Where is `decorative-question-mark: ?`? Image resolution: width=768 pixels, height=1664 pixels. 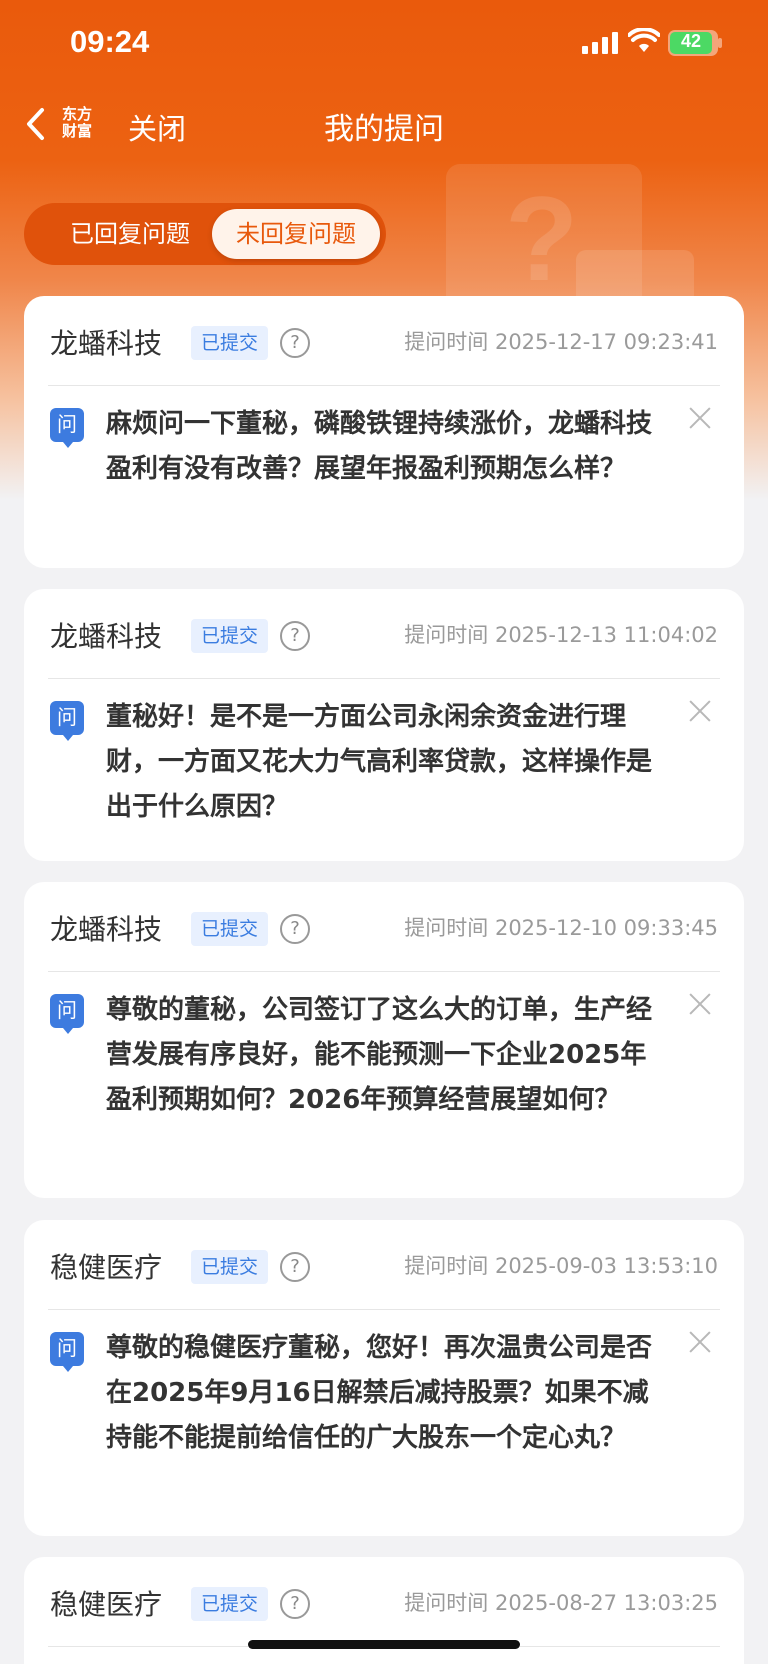 decorative-question-mark: ? is located at coordinates (542, 239).